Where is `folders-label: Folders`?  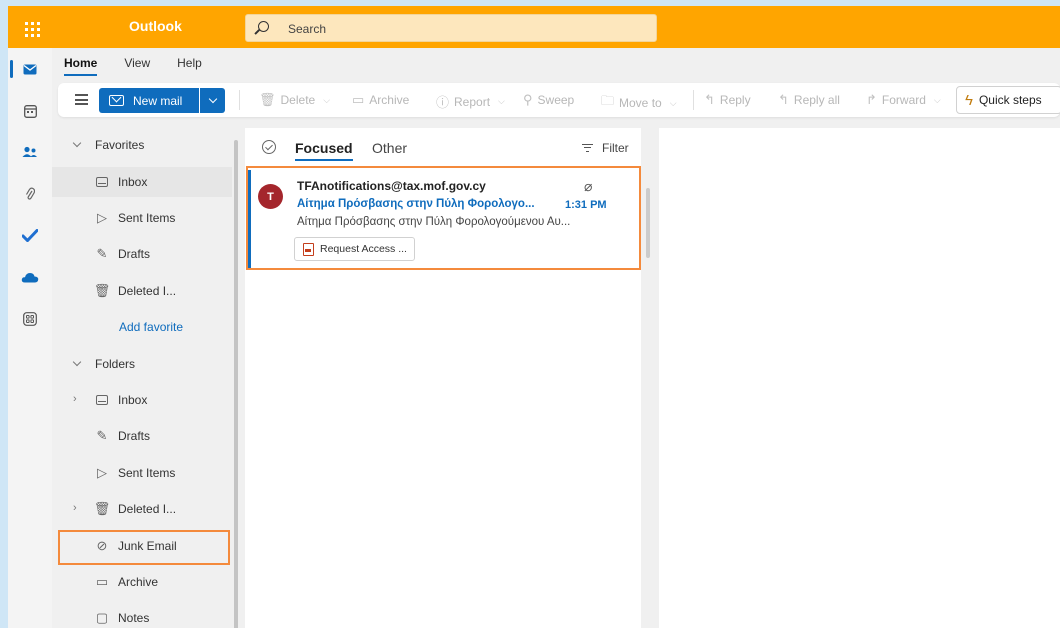
folders-label: Folders is located at coordinates (115, 364).